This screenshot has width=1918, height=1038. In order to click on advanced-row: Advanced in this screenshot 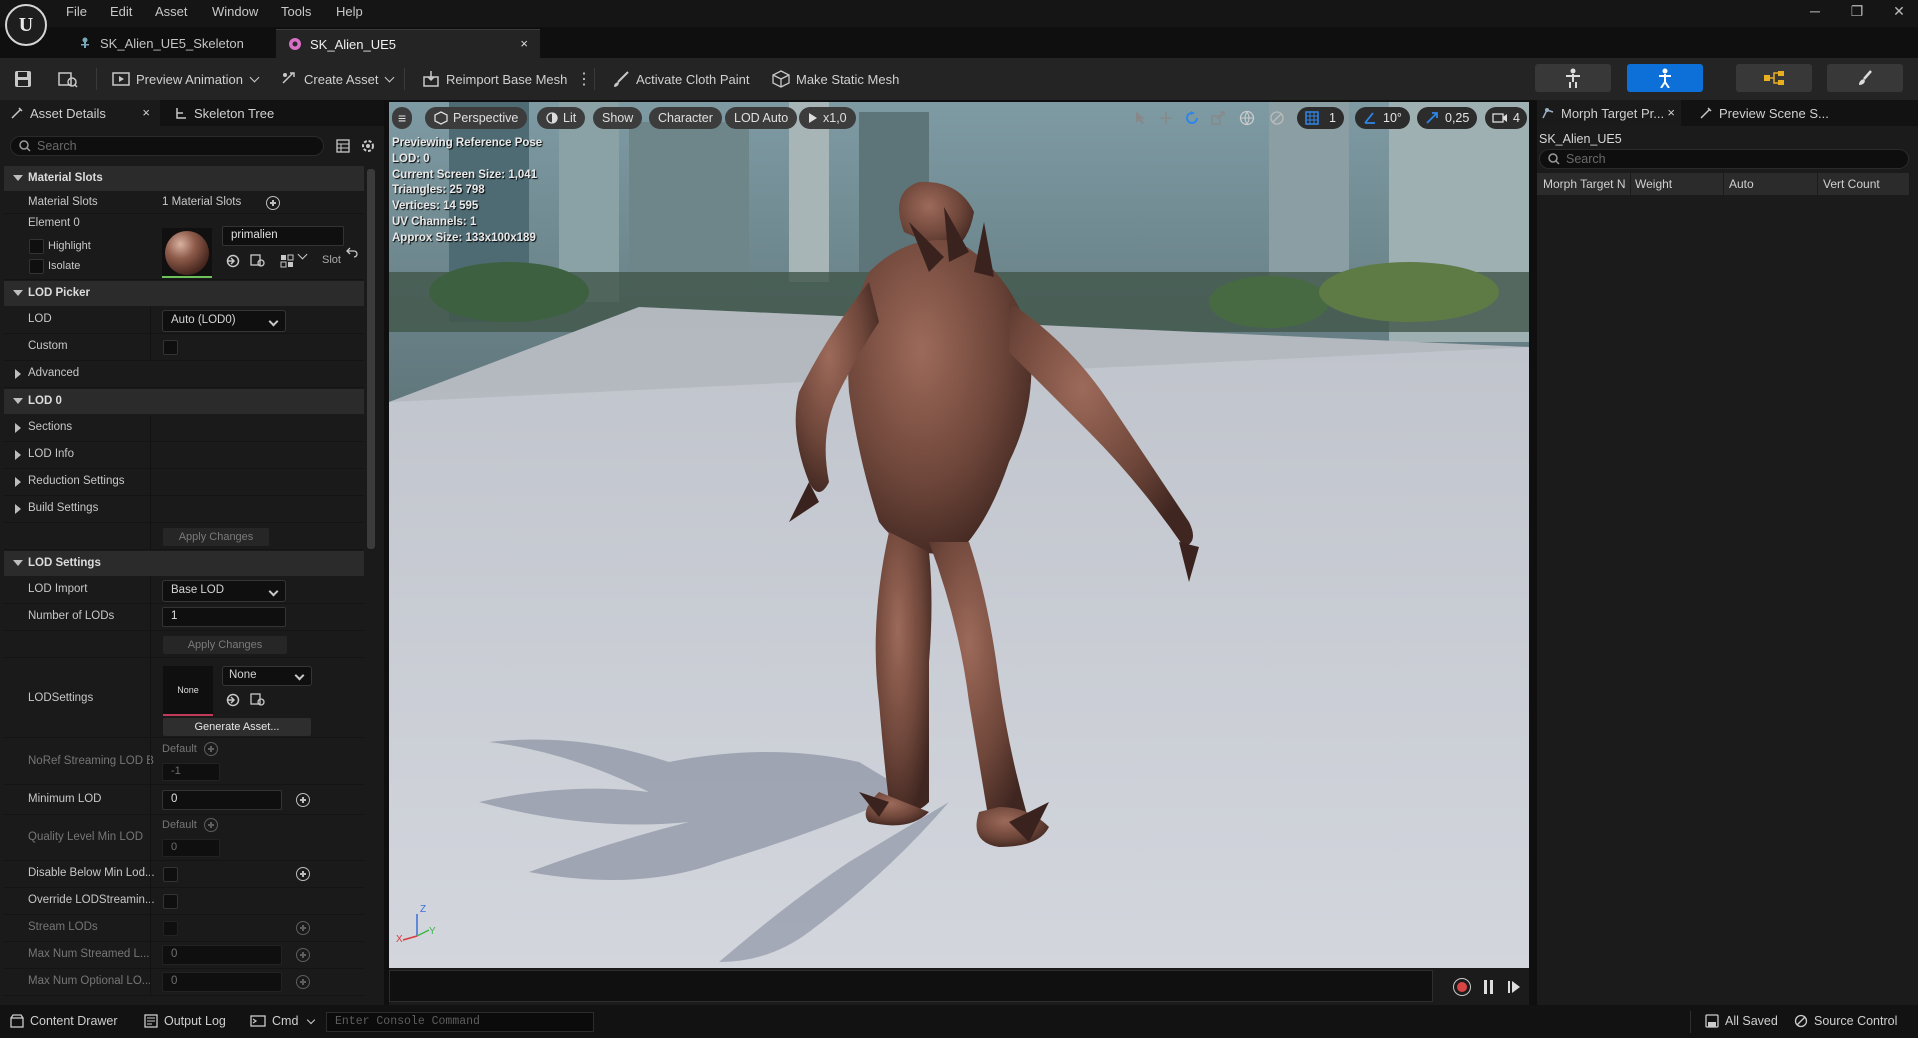, I will do `click(184, 374)`.